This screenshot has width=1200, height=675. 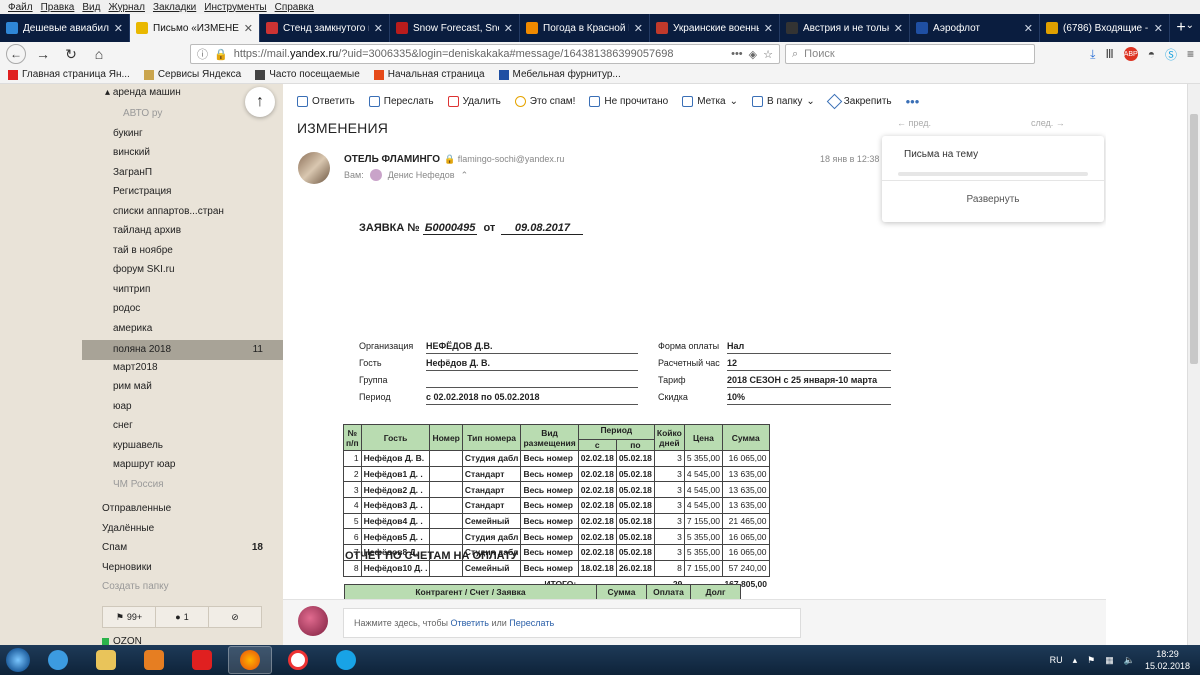 I want to click on browser-tab: Украинские военны ✕, so click(x=715, y=28).